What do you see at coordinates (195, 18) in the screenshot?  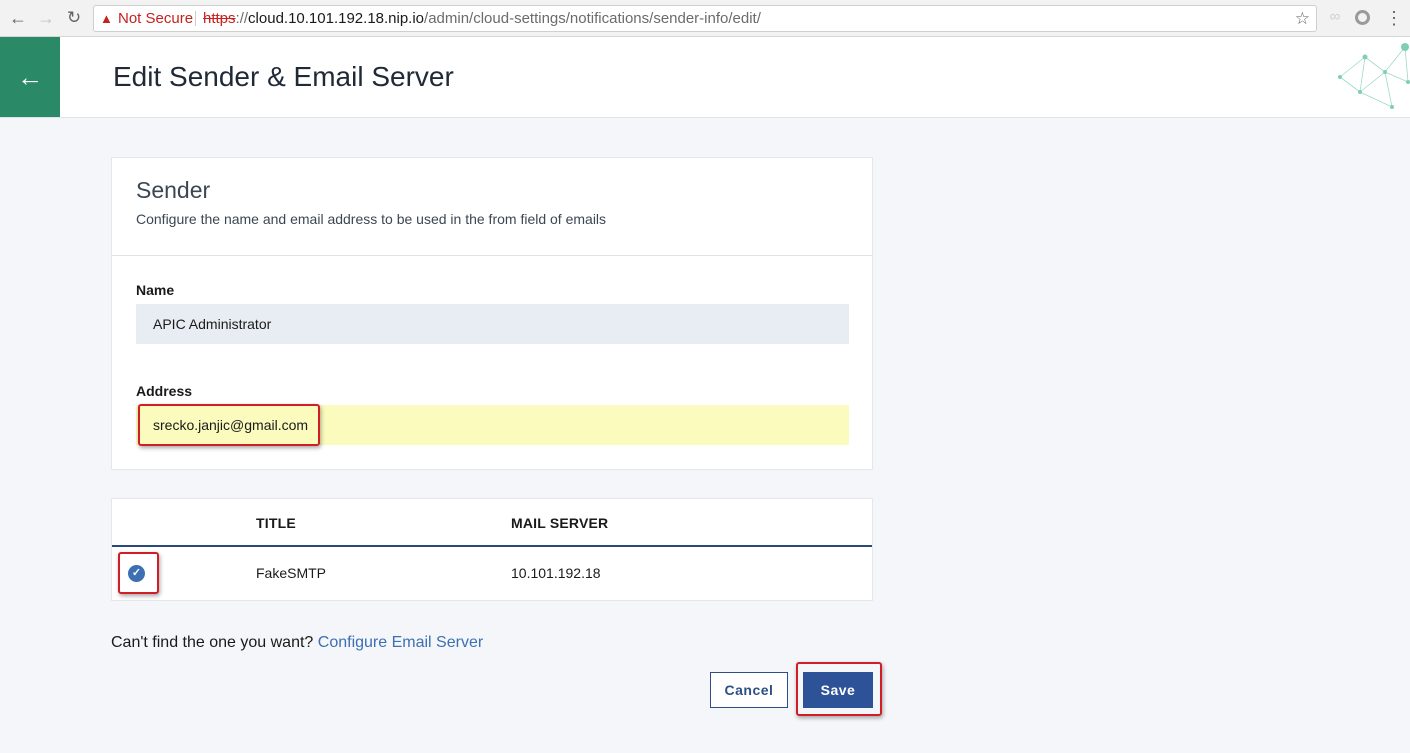 I see `omnibox-divider` at bounding box center [195, 18].